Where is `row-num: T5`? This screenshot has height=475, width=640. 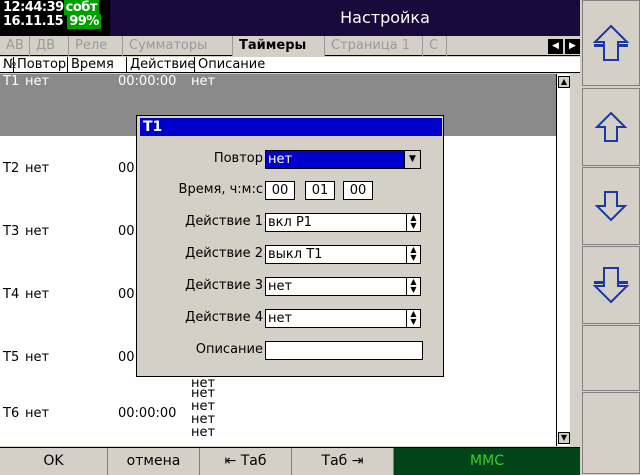 row-num: T5 is located at coordinates (11, 357).